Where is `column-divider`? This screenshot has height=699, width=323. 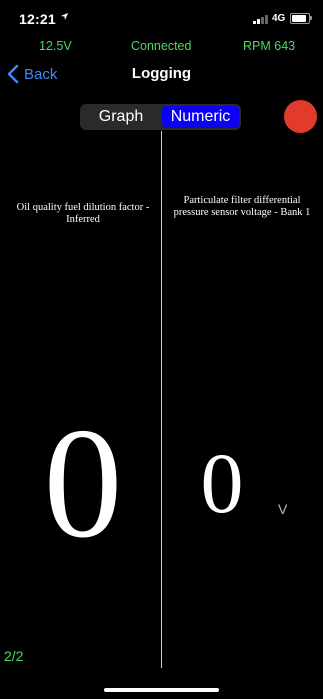
column-divider is located at coordinates (161, 399).